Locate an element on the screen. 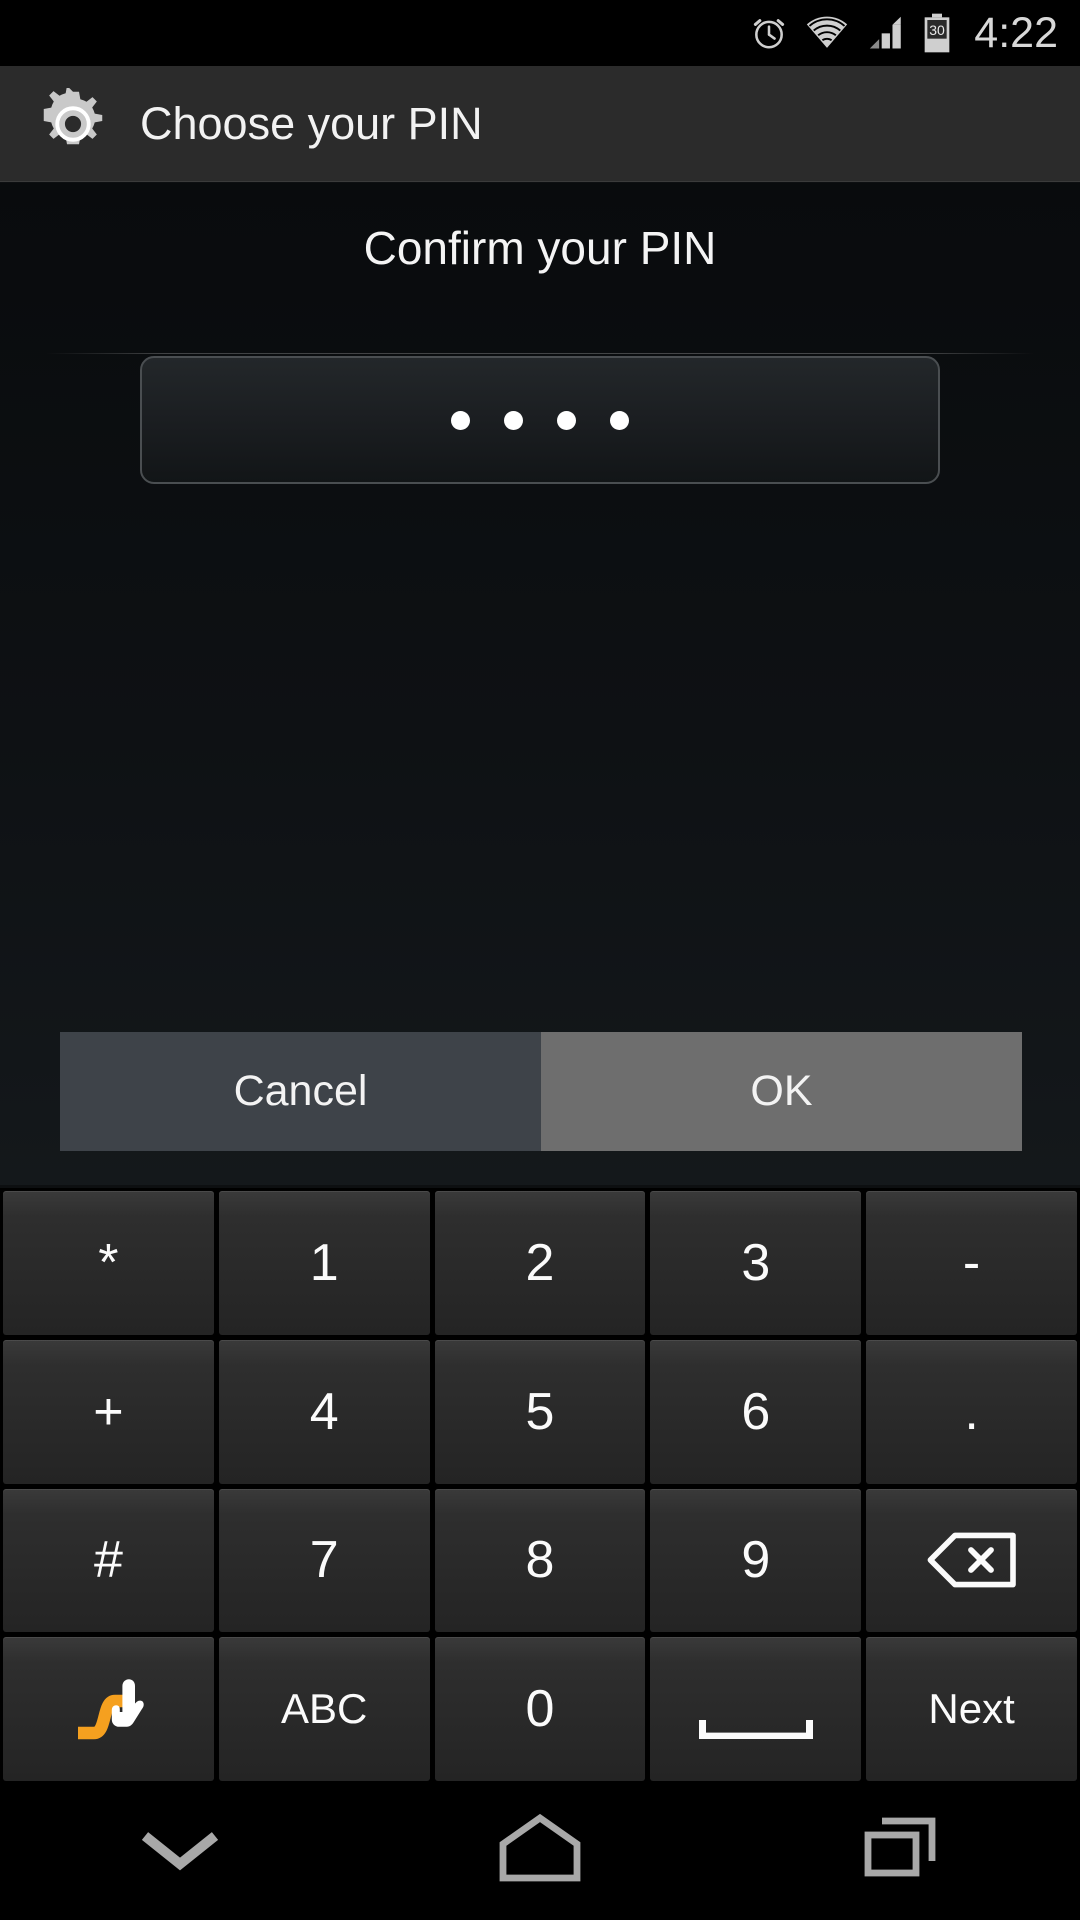  key-8: 8 is located at coordinates (540, 1560).